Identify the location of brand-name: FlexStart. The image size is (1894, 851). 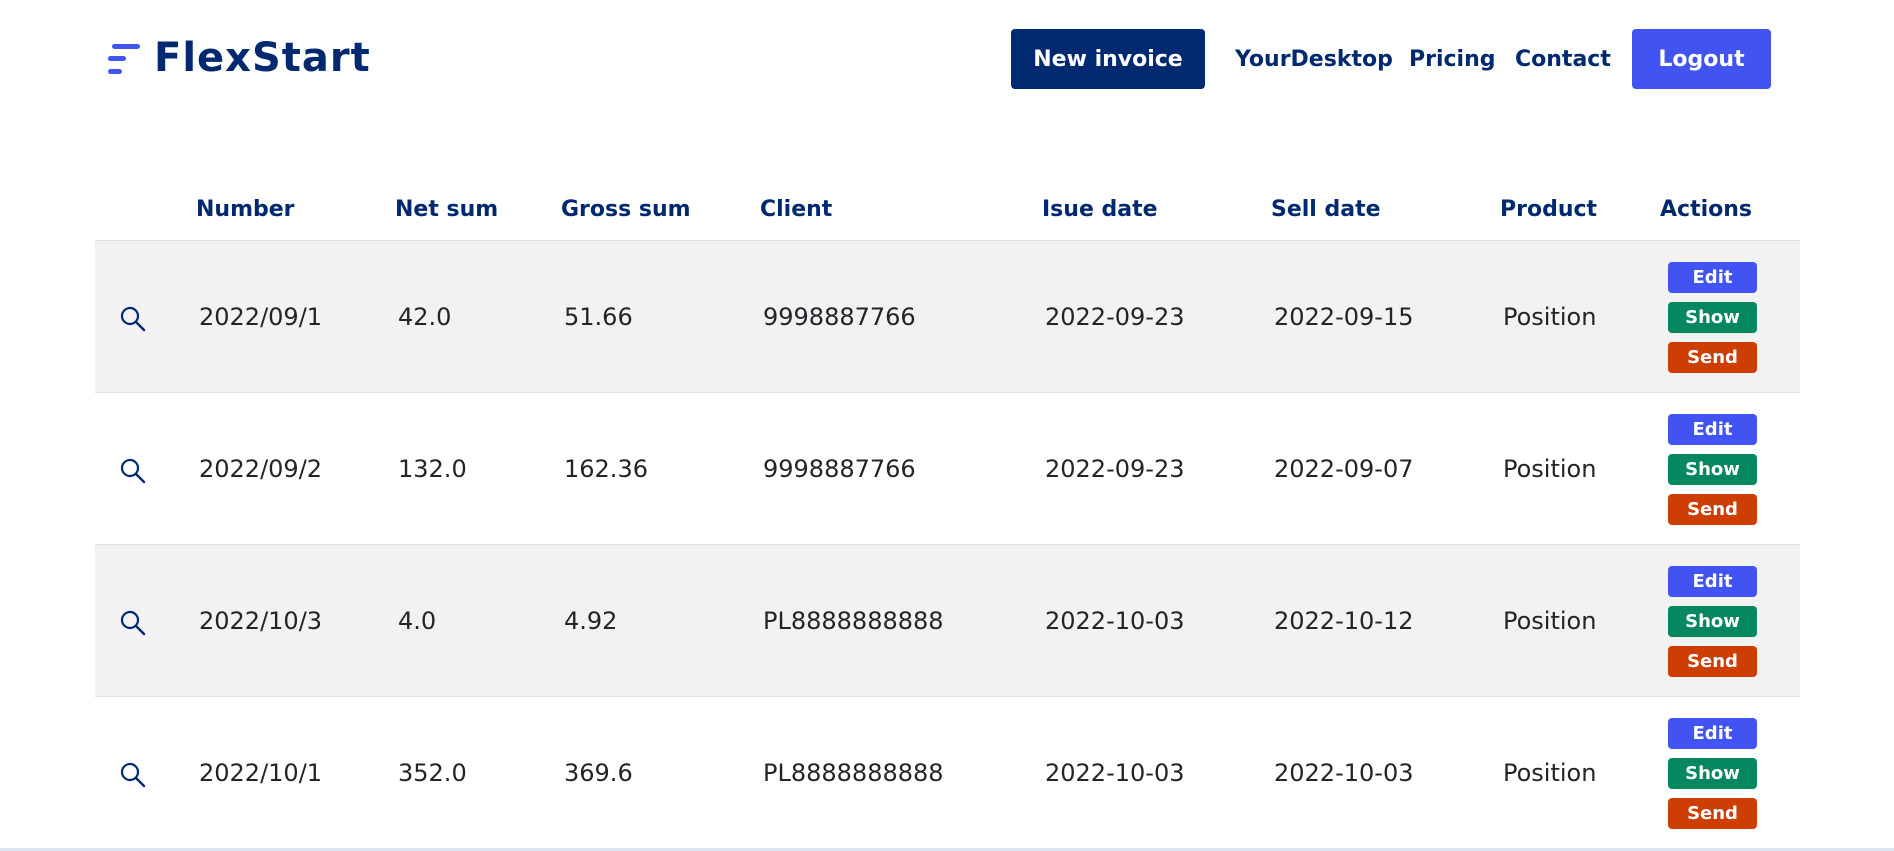
(262, 58).